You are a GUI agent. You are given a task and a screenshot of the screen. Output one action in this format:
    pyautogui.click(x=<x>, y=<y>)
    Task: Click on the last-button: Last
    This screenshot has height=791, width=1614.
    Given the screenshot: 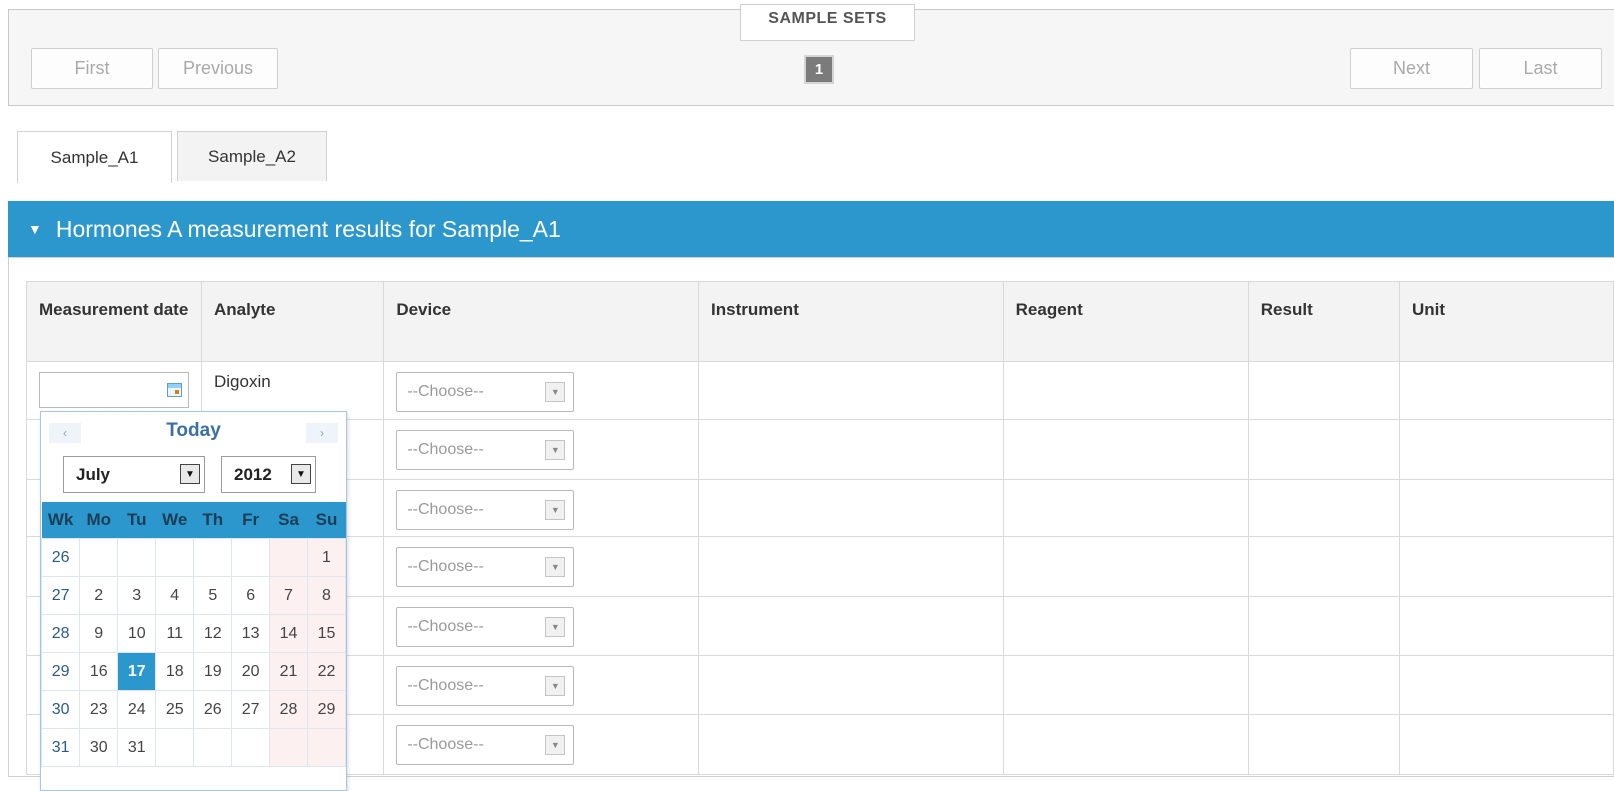 What is the action you would take?
    pyautogui.click(x=1540, y=68)
    